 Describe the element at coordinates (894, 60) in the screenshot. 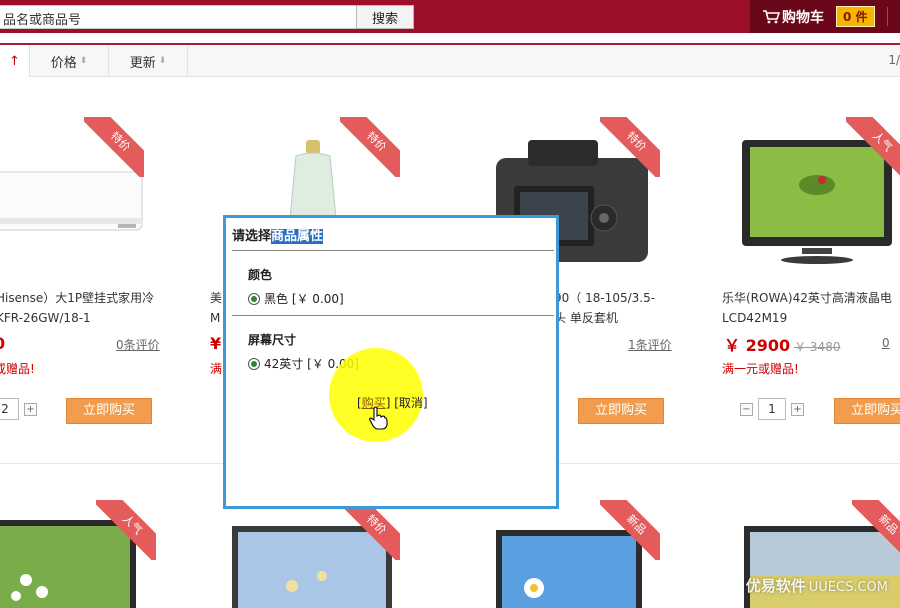

I see `page-indicator: 1/` at that location.